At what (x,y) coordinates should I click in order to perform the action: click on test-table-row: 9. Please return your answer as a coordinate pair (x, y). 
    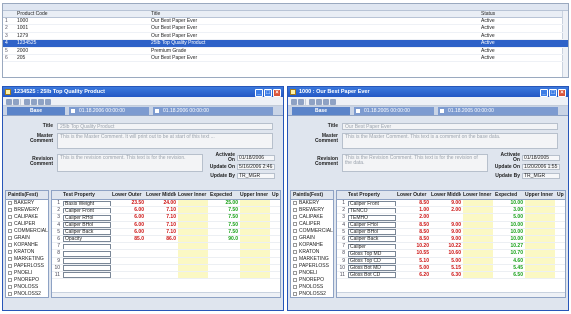
    Looking at the image, I should click on (166, 261).